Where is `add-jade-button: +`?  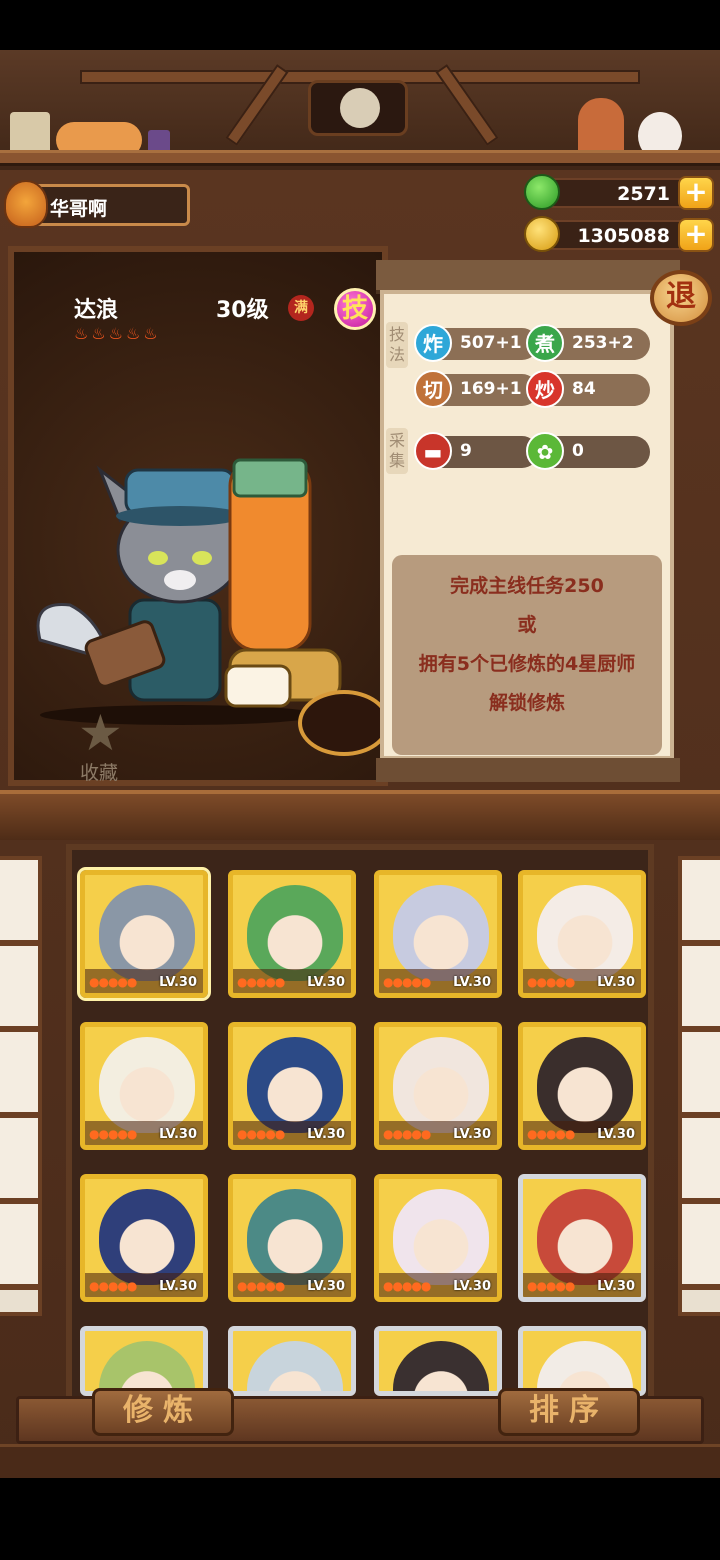
add-jade-button: + is located at coordinates (696, 193).